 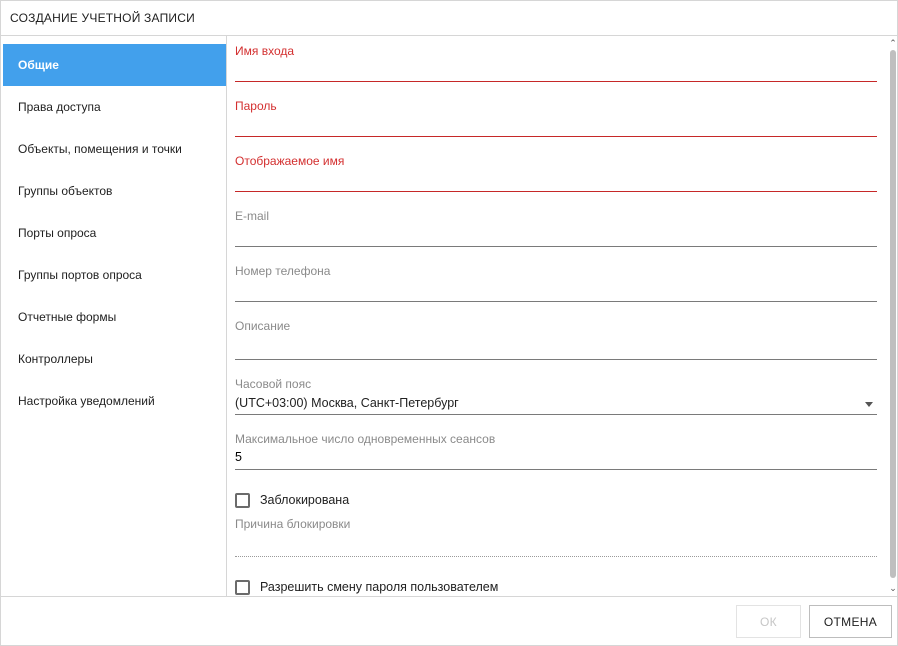 What do you see at coordinates (305, 500) in the screenshot?
I see `blocked-label: Заблокирована` at bounding box center [305, 500].